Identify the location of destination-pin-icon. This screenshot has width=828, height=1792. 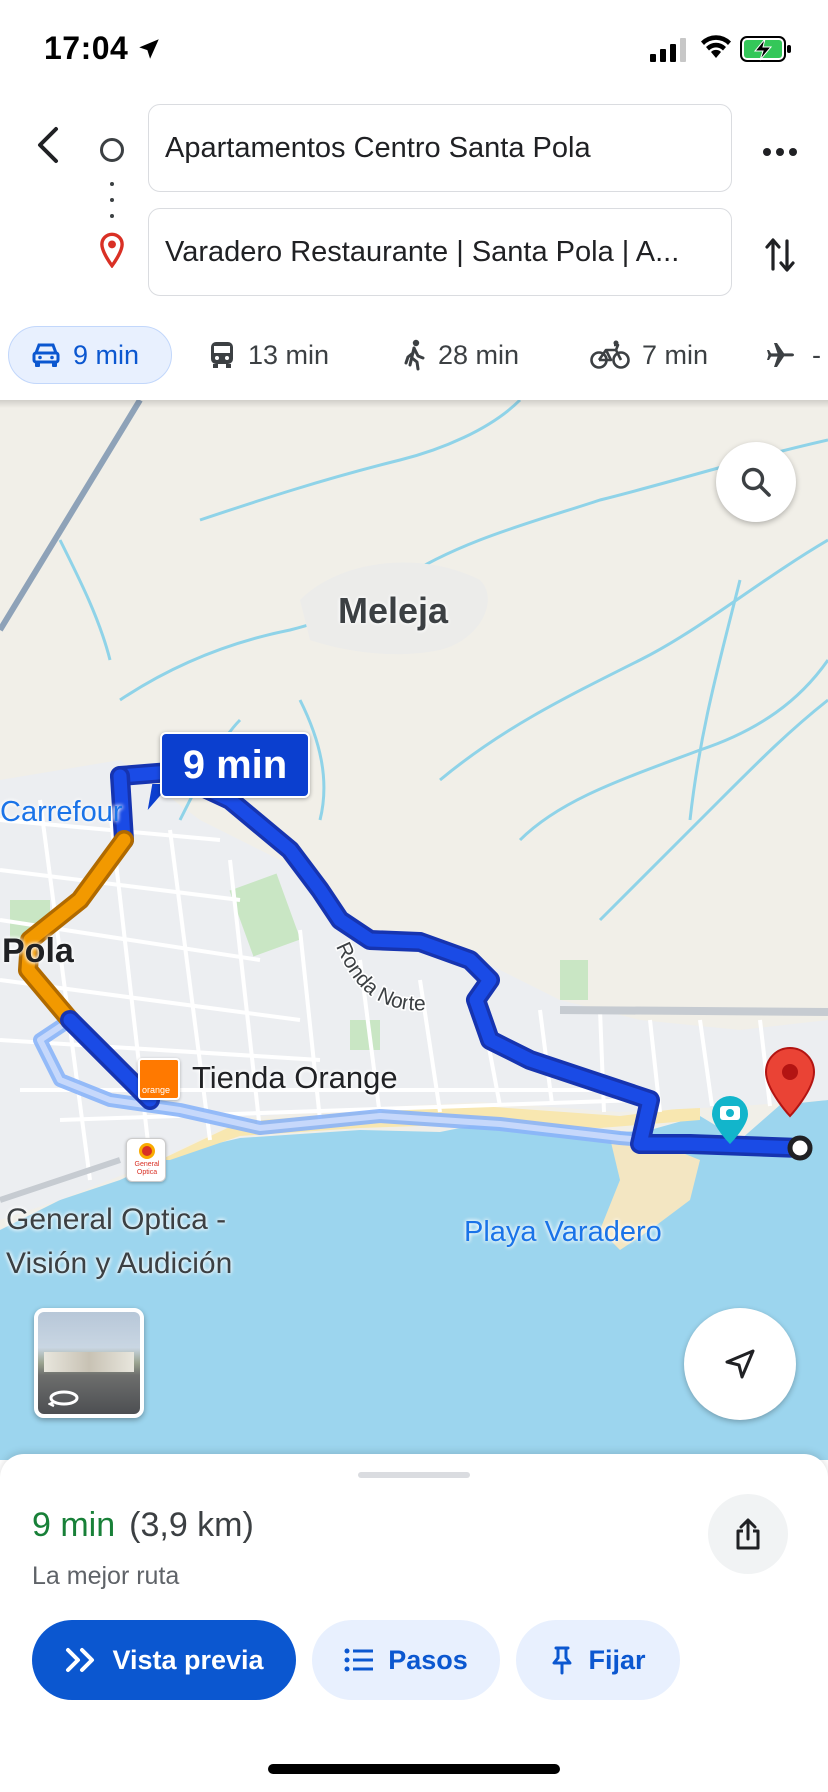
(112, 250).